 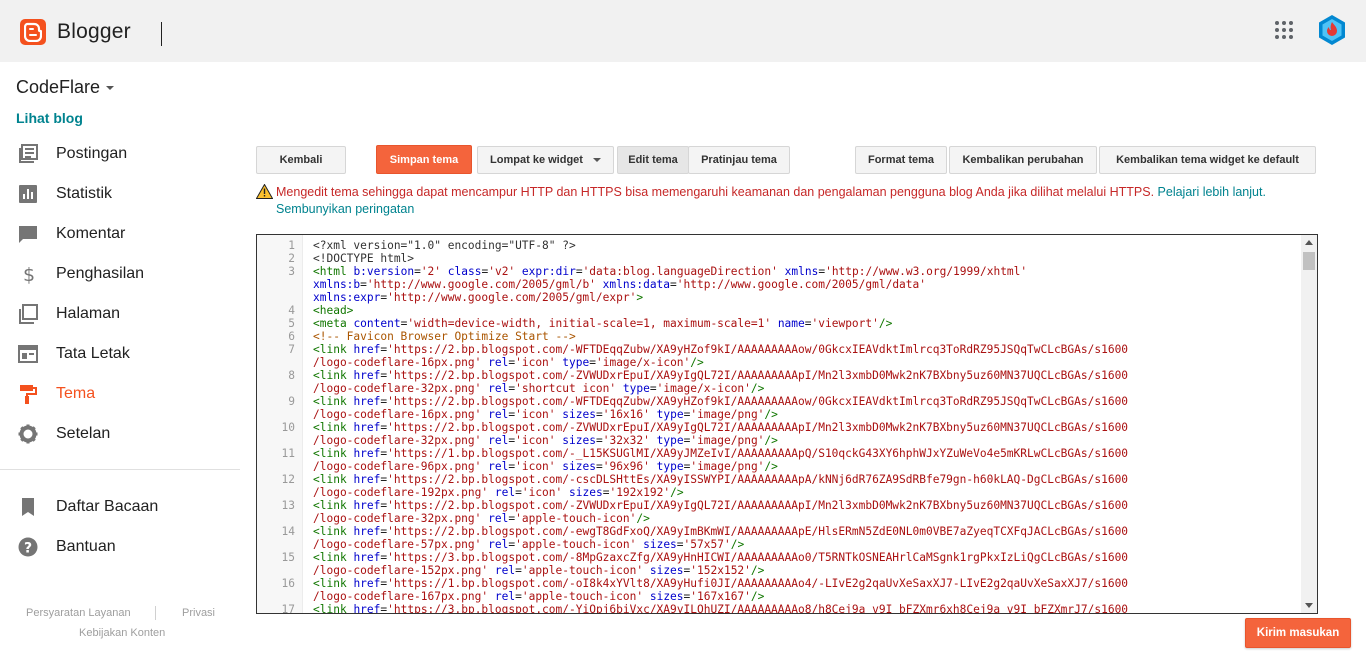 I want to click on privacy-link: Privasi, so click(x=198, y=613).